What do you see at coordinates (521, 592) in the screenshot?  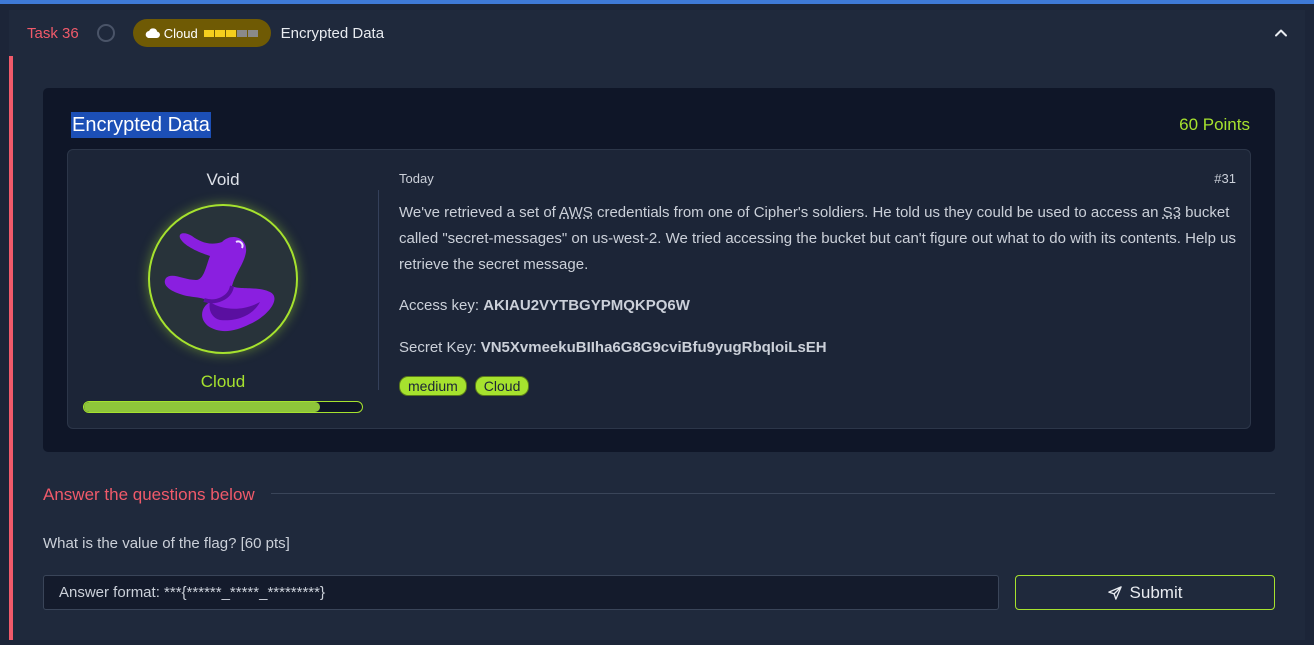 I see `answer-input` at bounding box center [521, 592].